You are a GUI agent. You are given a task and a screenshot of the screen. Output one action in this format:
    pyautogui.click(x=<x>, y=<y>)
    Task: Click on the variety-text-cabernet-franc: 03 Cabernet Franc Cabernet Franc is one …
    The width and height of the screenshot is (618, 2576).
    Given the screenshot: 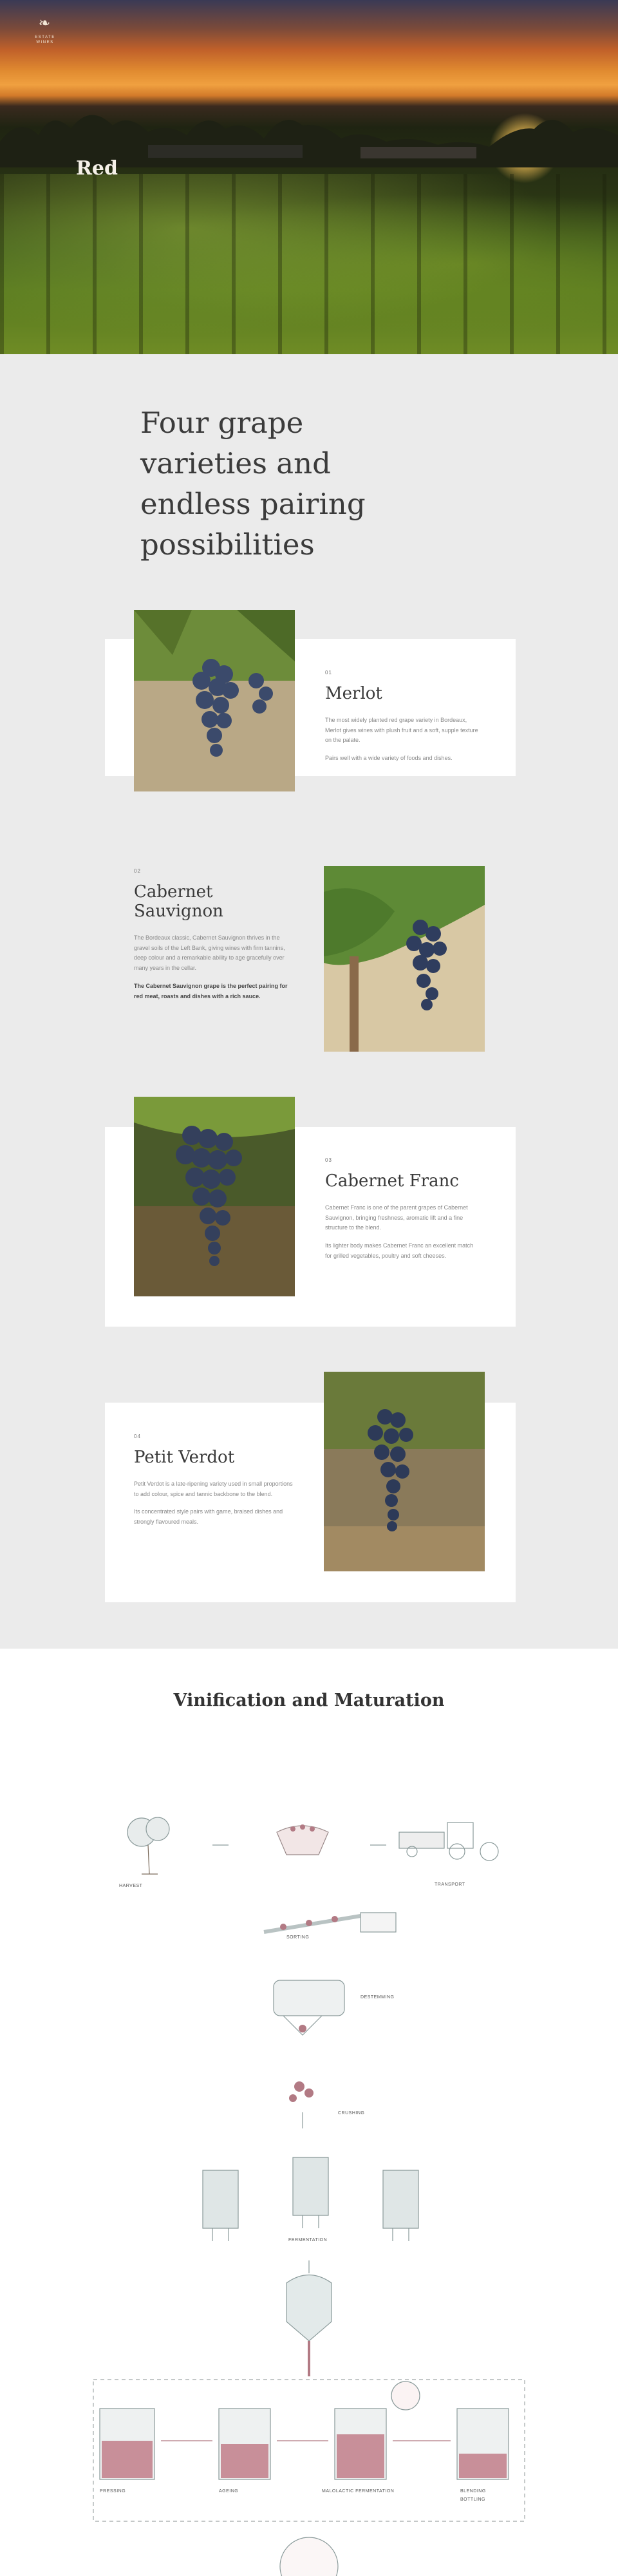 What is the action you would take?
    pyautogui.click(x=402, y=1213)
    